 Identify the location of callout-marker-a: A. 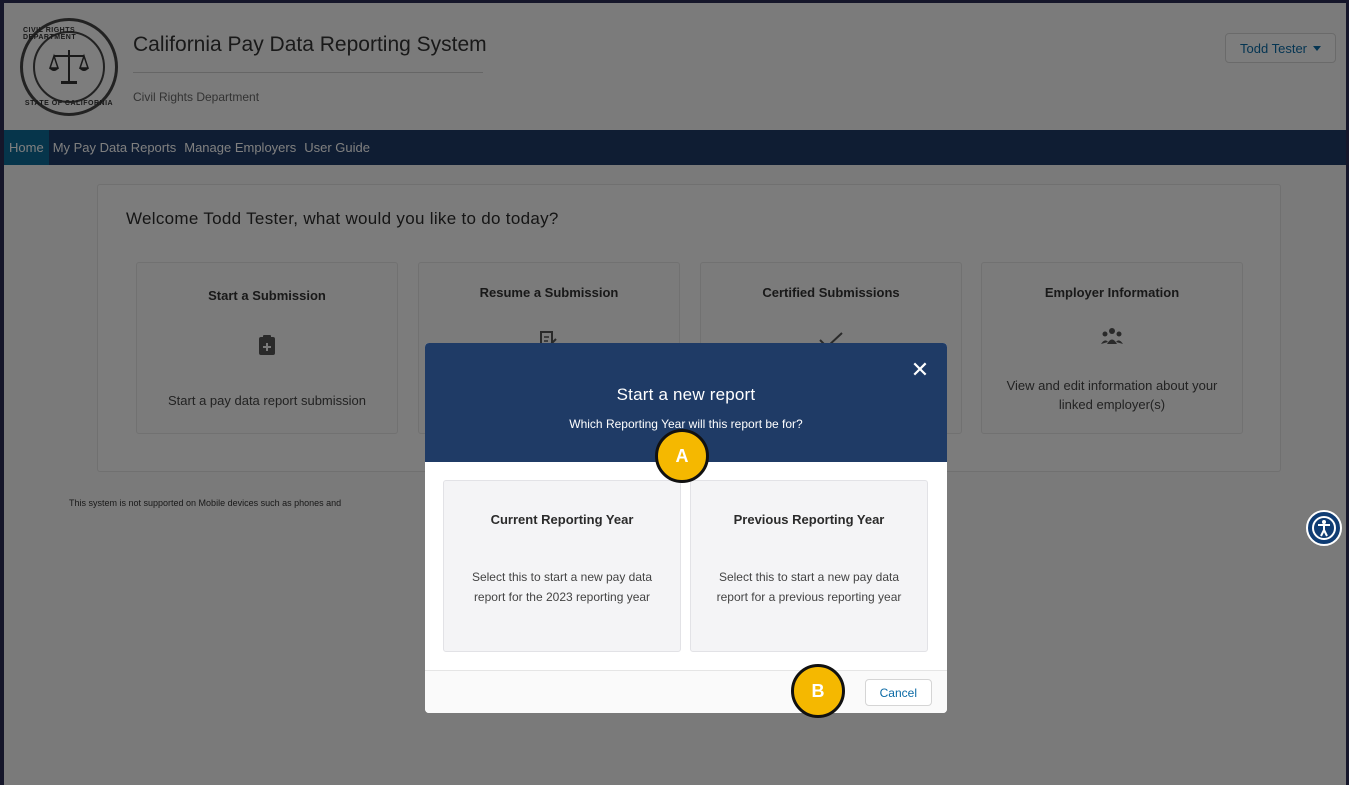
(682, 456).